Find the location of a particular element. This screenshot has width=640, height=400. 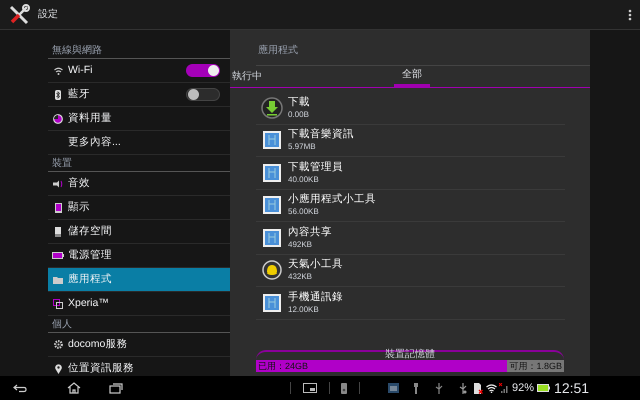

settings-item: Xperia™ is located at coordinates (139, 304).